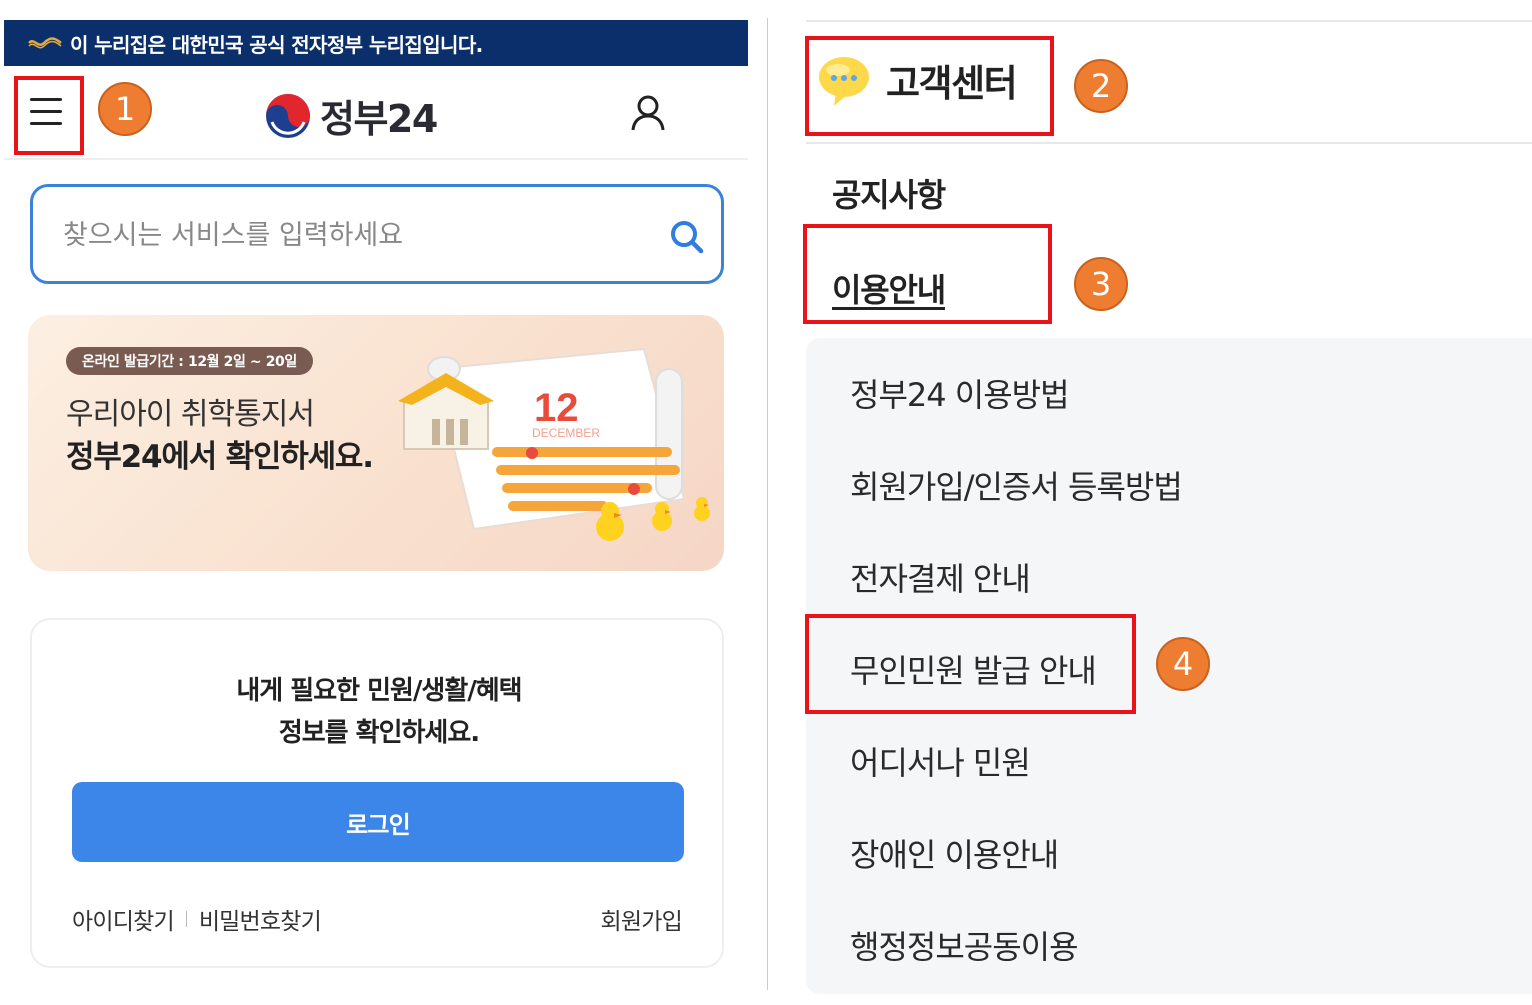  Describe the element at coordinates (687, 237) in the screenshot. I see `search-icon` at that location.